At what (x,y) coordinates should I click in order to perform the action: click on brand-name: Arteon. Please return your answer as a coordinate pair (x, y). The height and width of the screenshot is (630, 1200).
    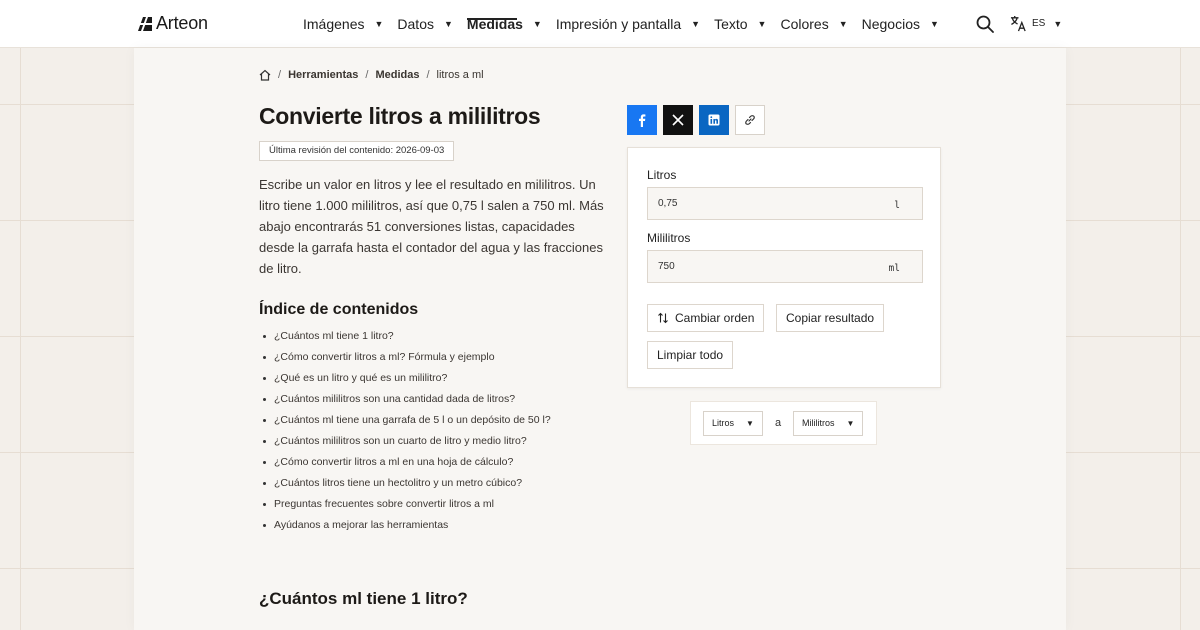
    Looking at the image, I should click on (182, 23).